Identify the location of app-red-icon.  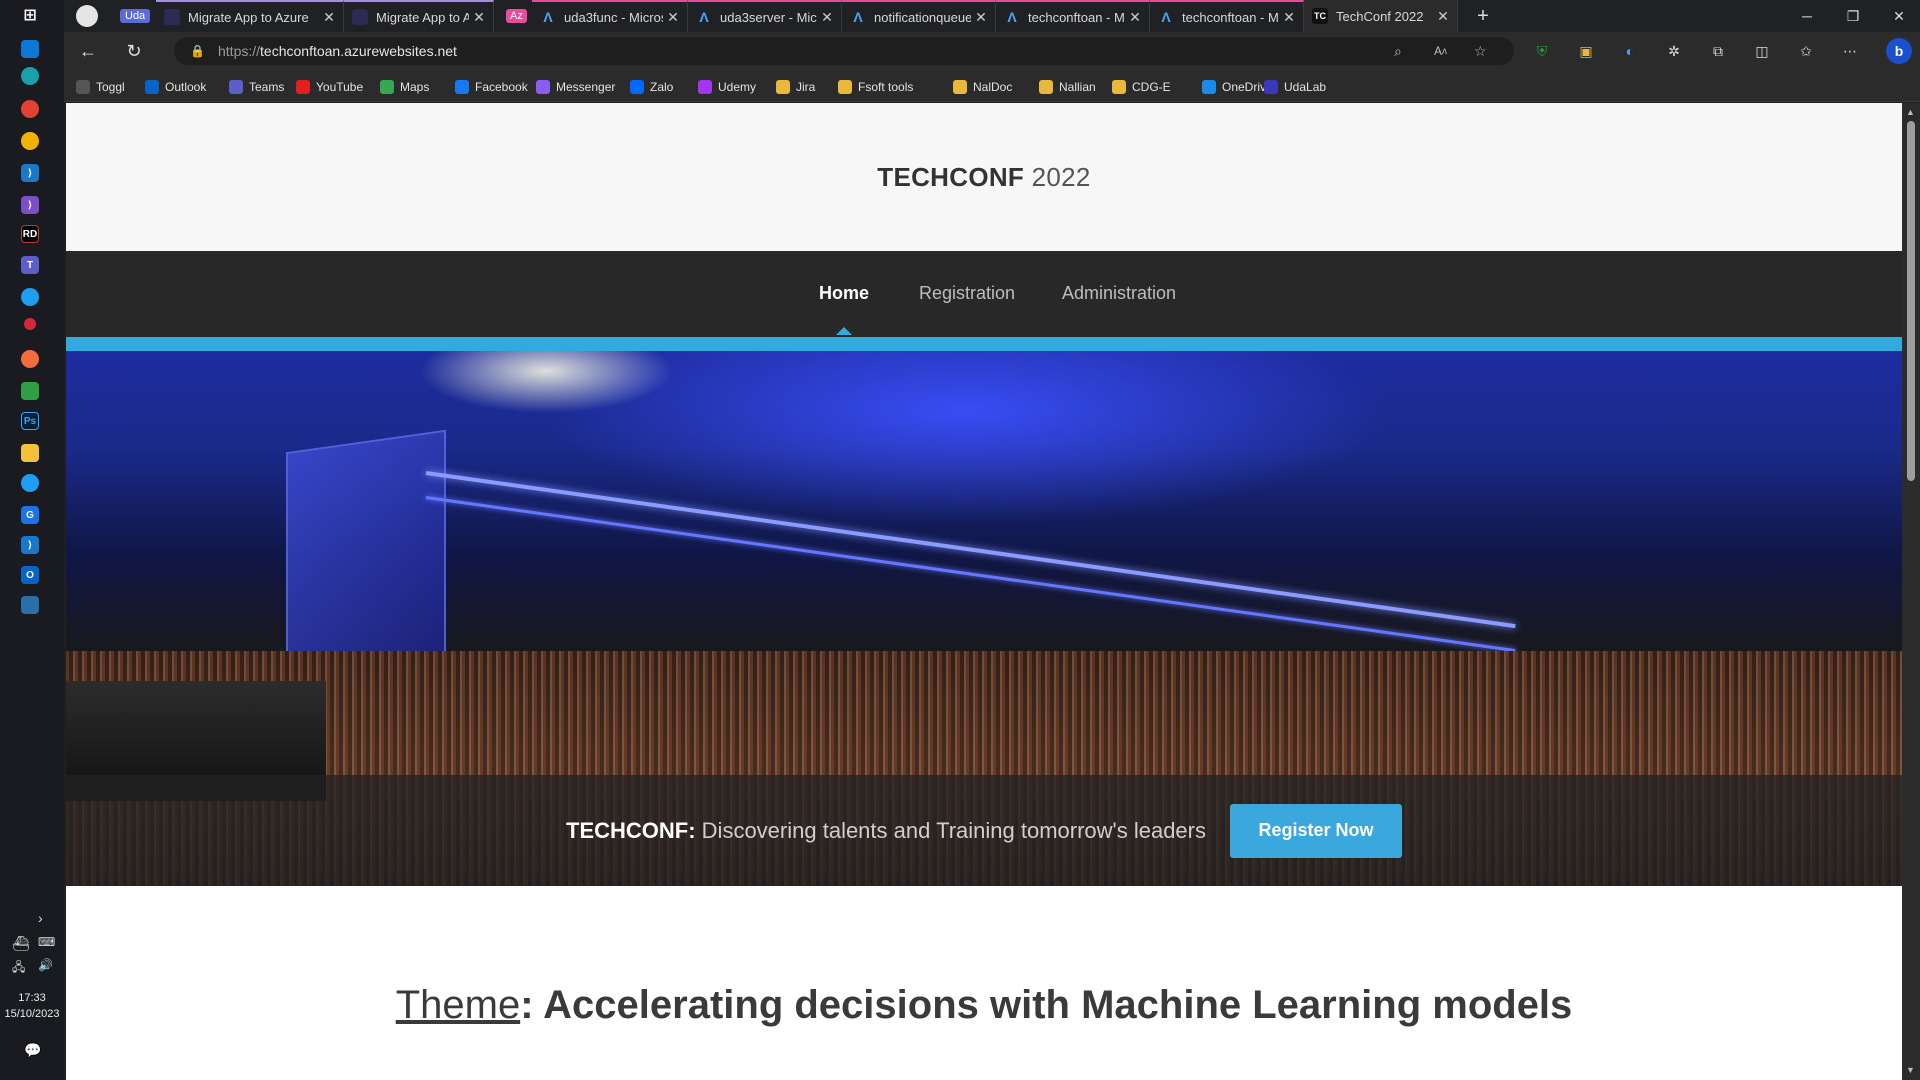
(30, 324).